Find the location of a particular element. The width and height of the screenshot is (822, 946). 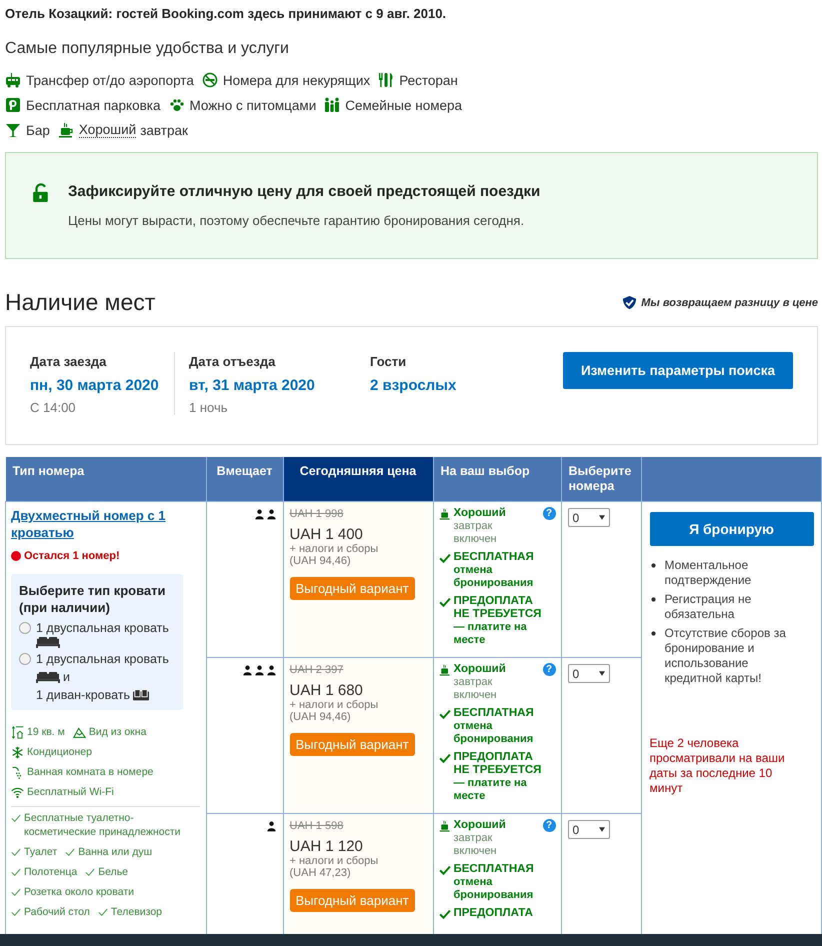

price: UAH 1 400 is located at coordinates (327, 534).